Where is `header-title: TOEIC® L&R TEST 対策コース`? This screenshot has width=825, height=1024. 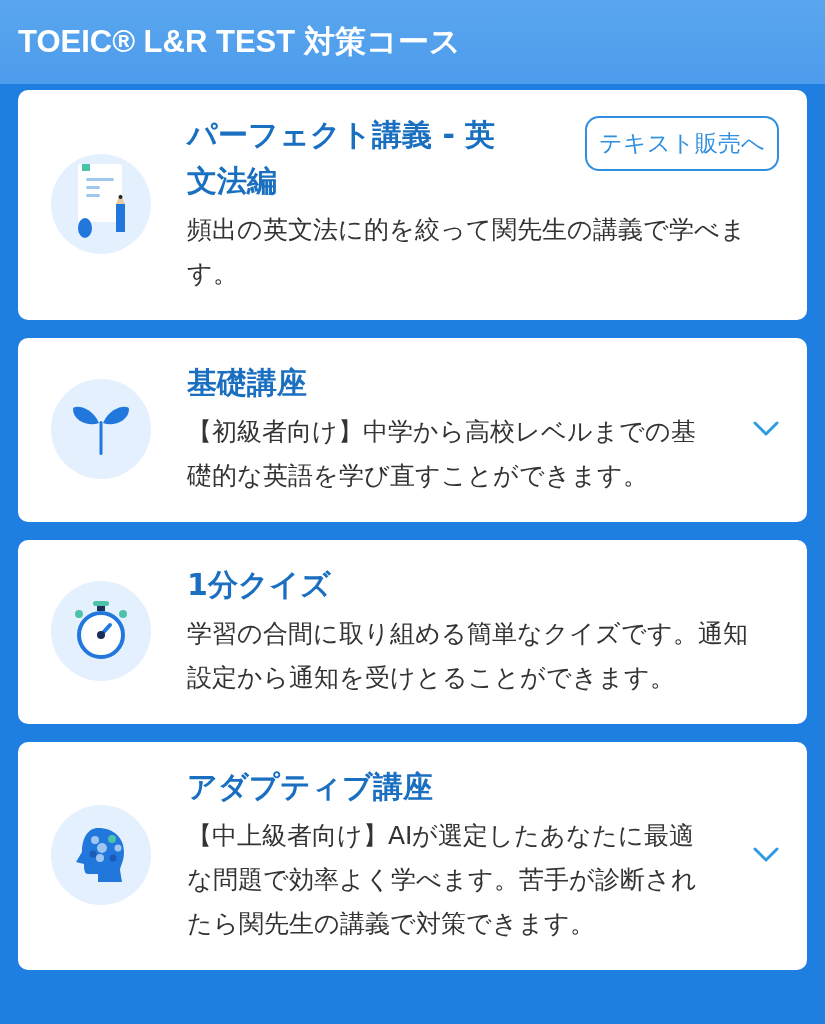 header-title: TOEIC® L&R TEST 対策コース is located at coordinates (239, 42).